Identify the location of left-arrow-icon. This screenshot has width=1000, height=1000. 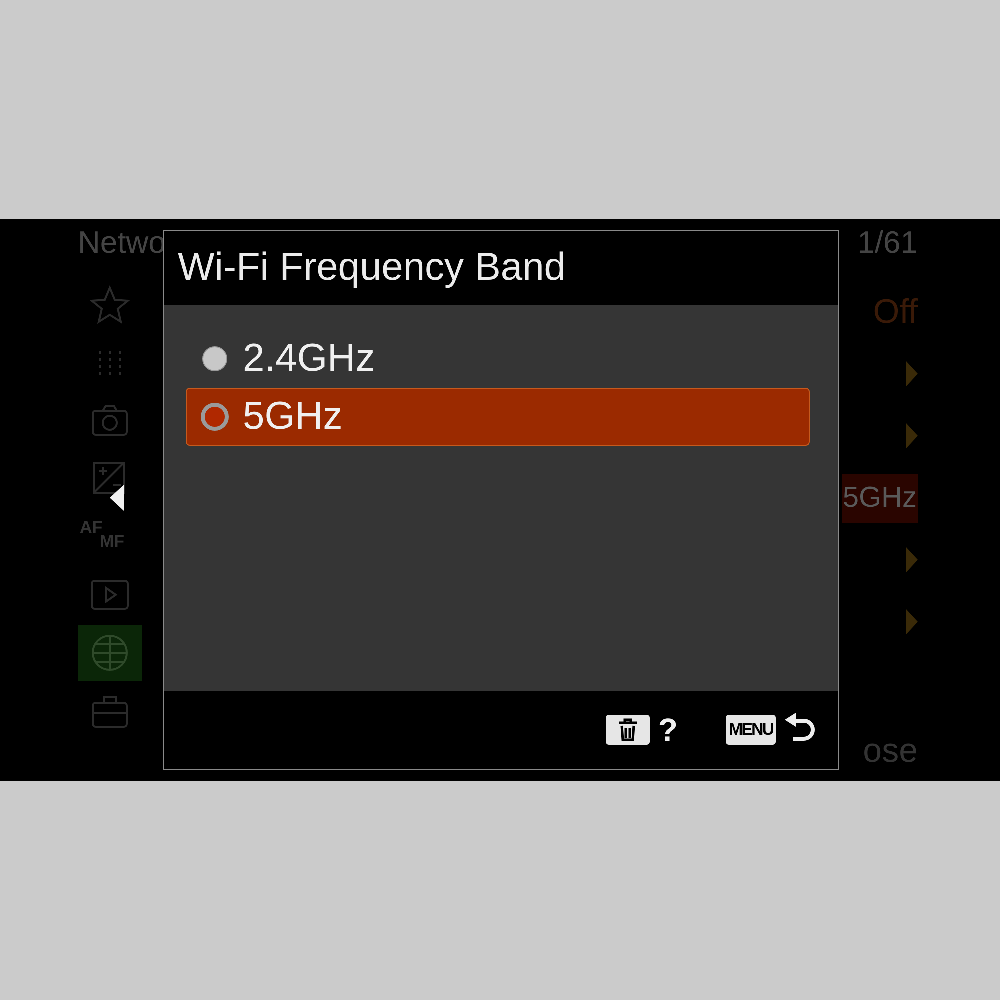
(117, 498).